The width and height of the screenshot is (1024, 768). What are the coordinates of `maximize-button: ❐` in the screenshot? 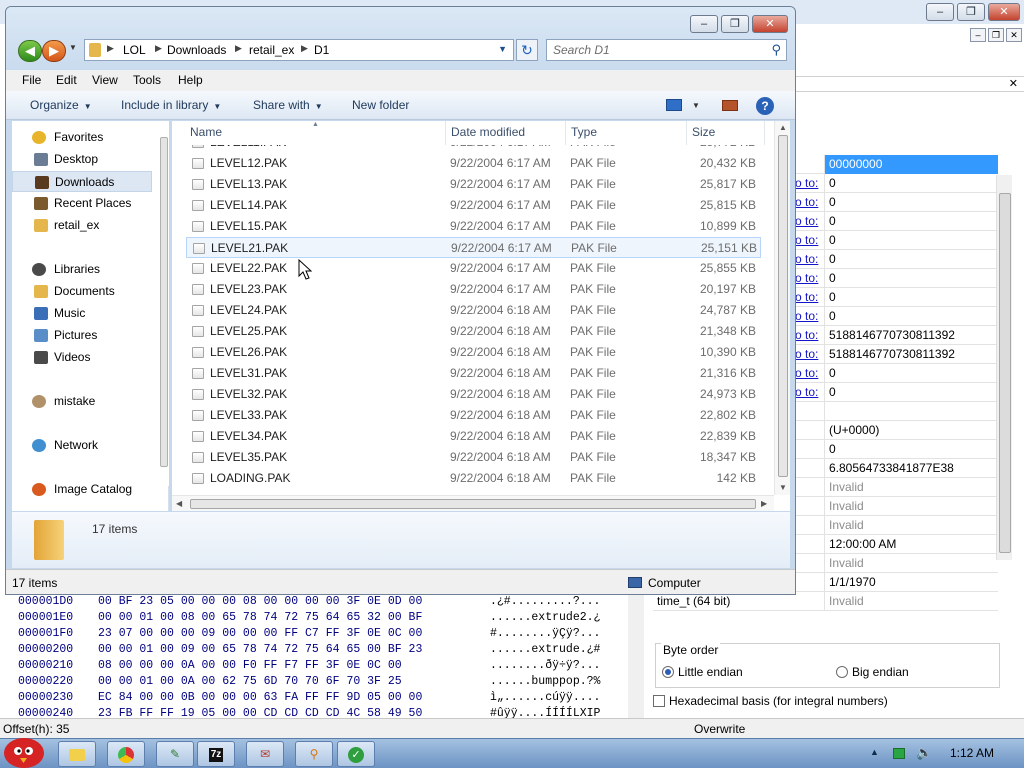 It's located at (971, 12).